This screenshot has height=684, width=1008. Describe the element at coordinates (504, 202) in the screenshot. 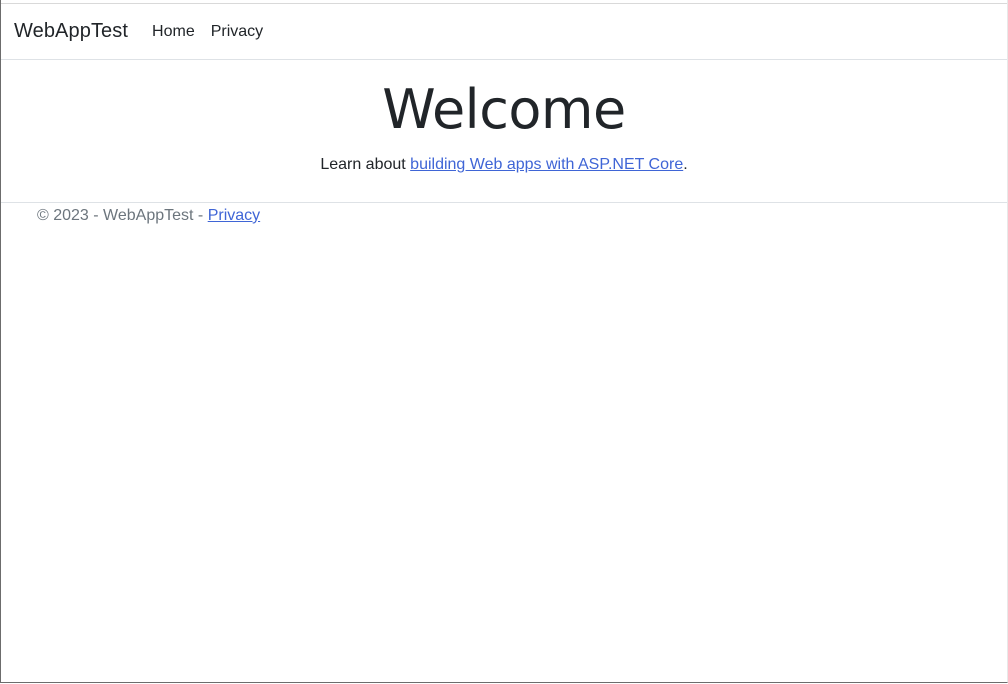

I see `footer-divider` at that location.